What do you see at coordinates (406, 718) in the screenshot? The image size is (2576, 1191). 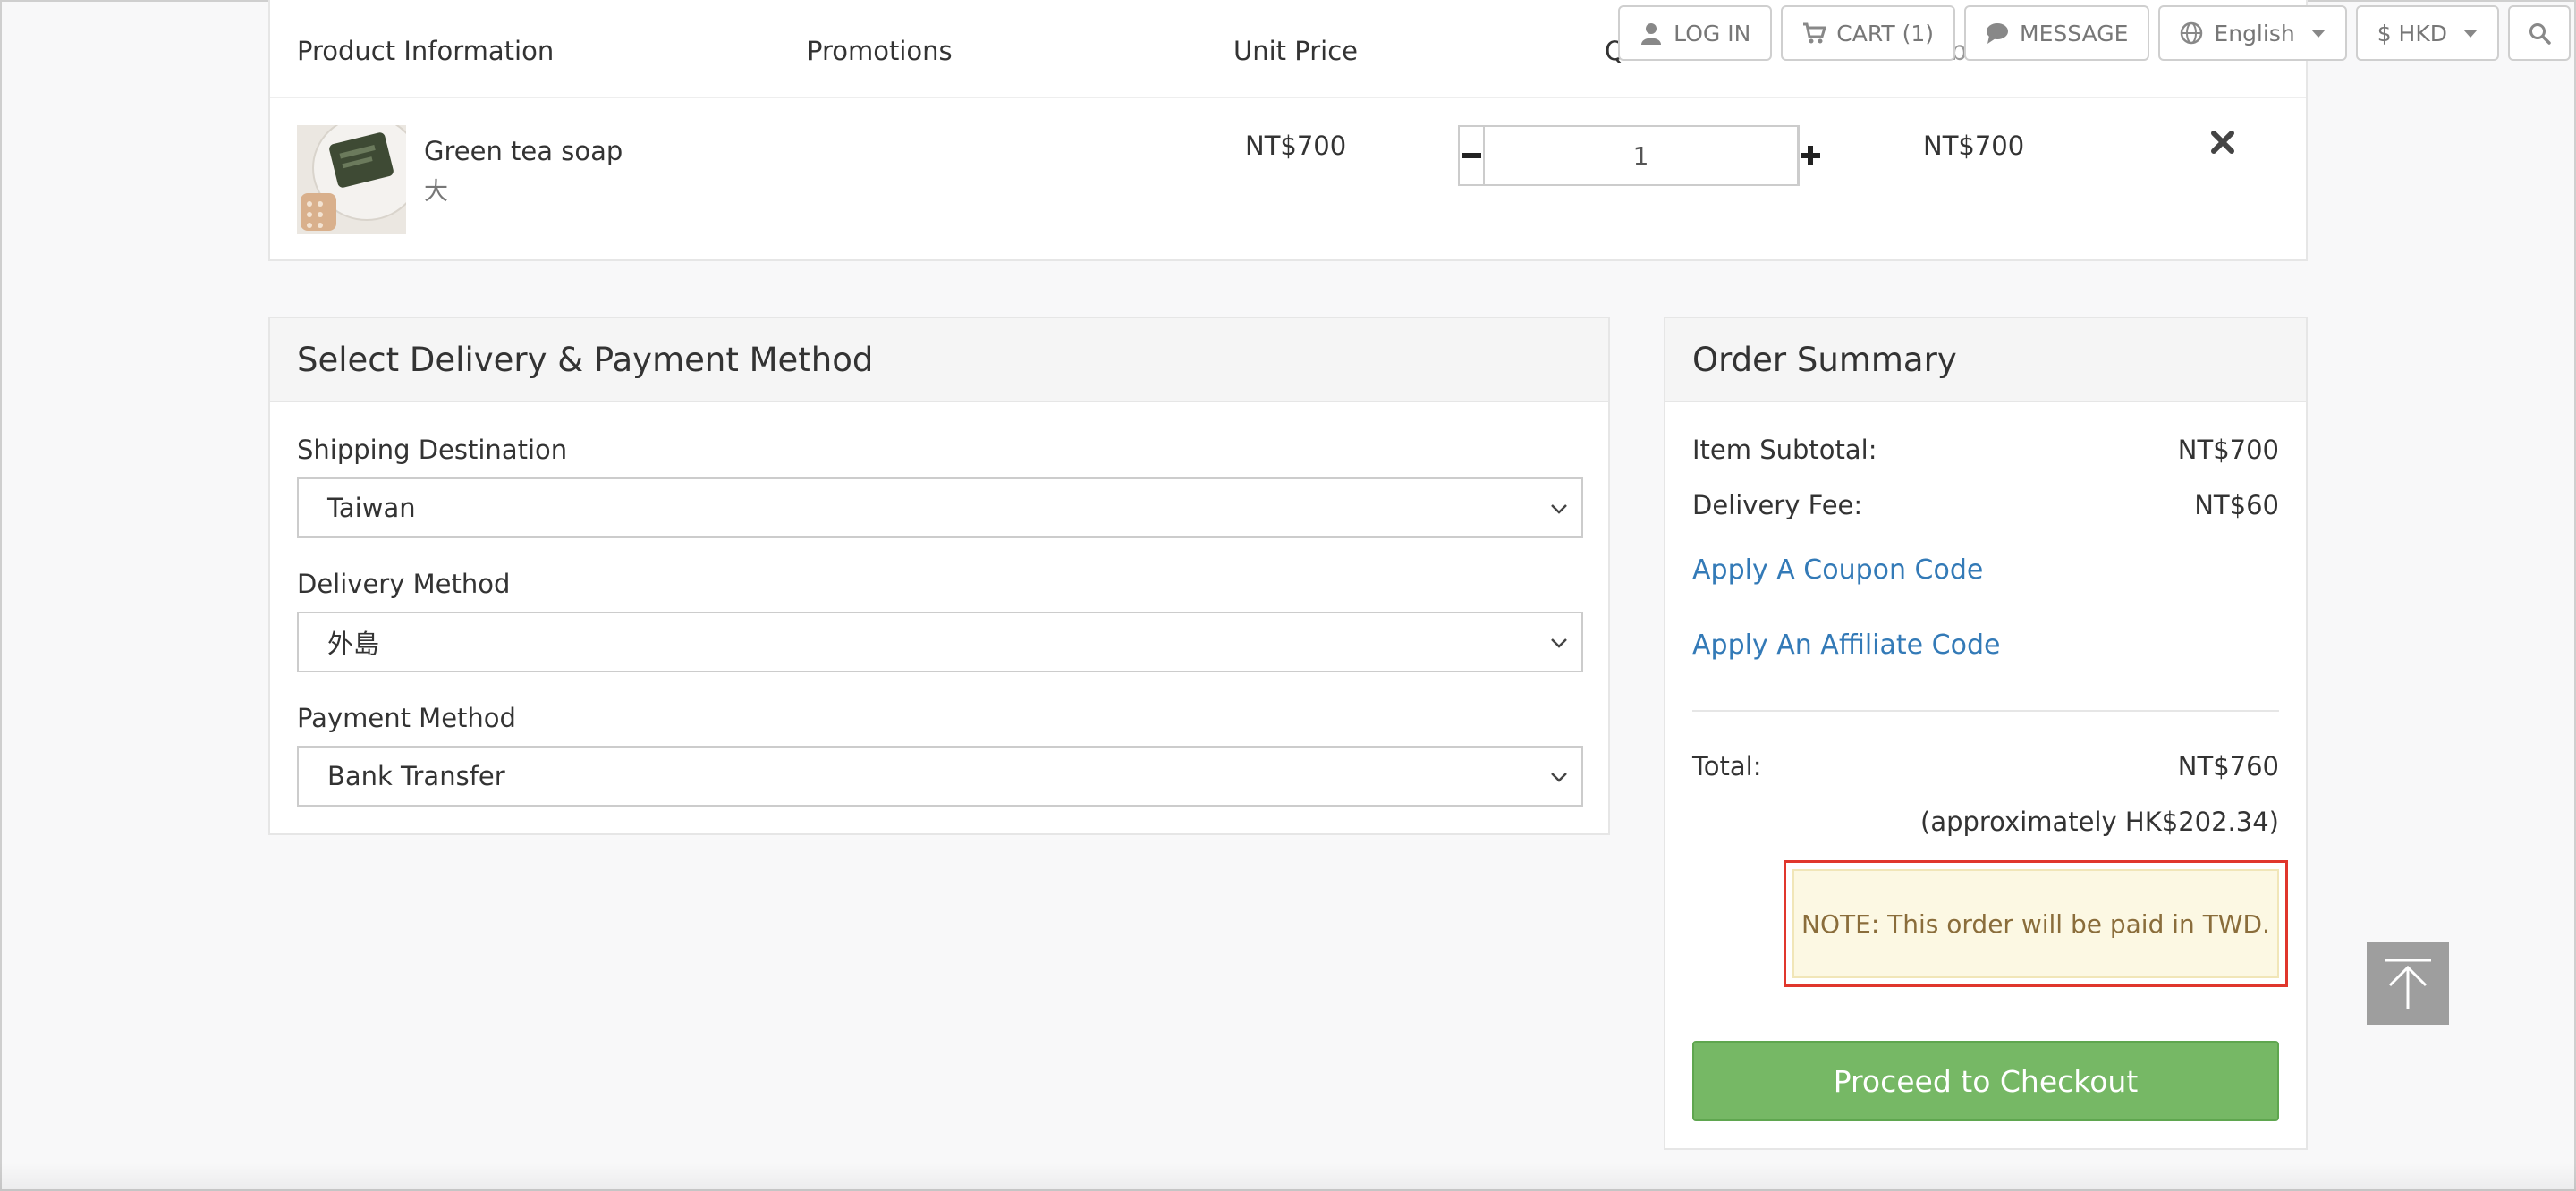 I see `payment-method-label: Payment Method` at bounding box center [406, 718].